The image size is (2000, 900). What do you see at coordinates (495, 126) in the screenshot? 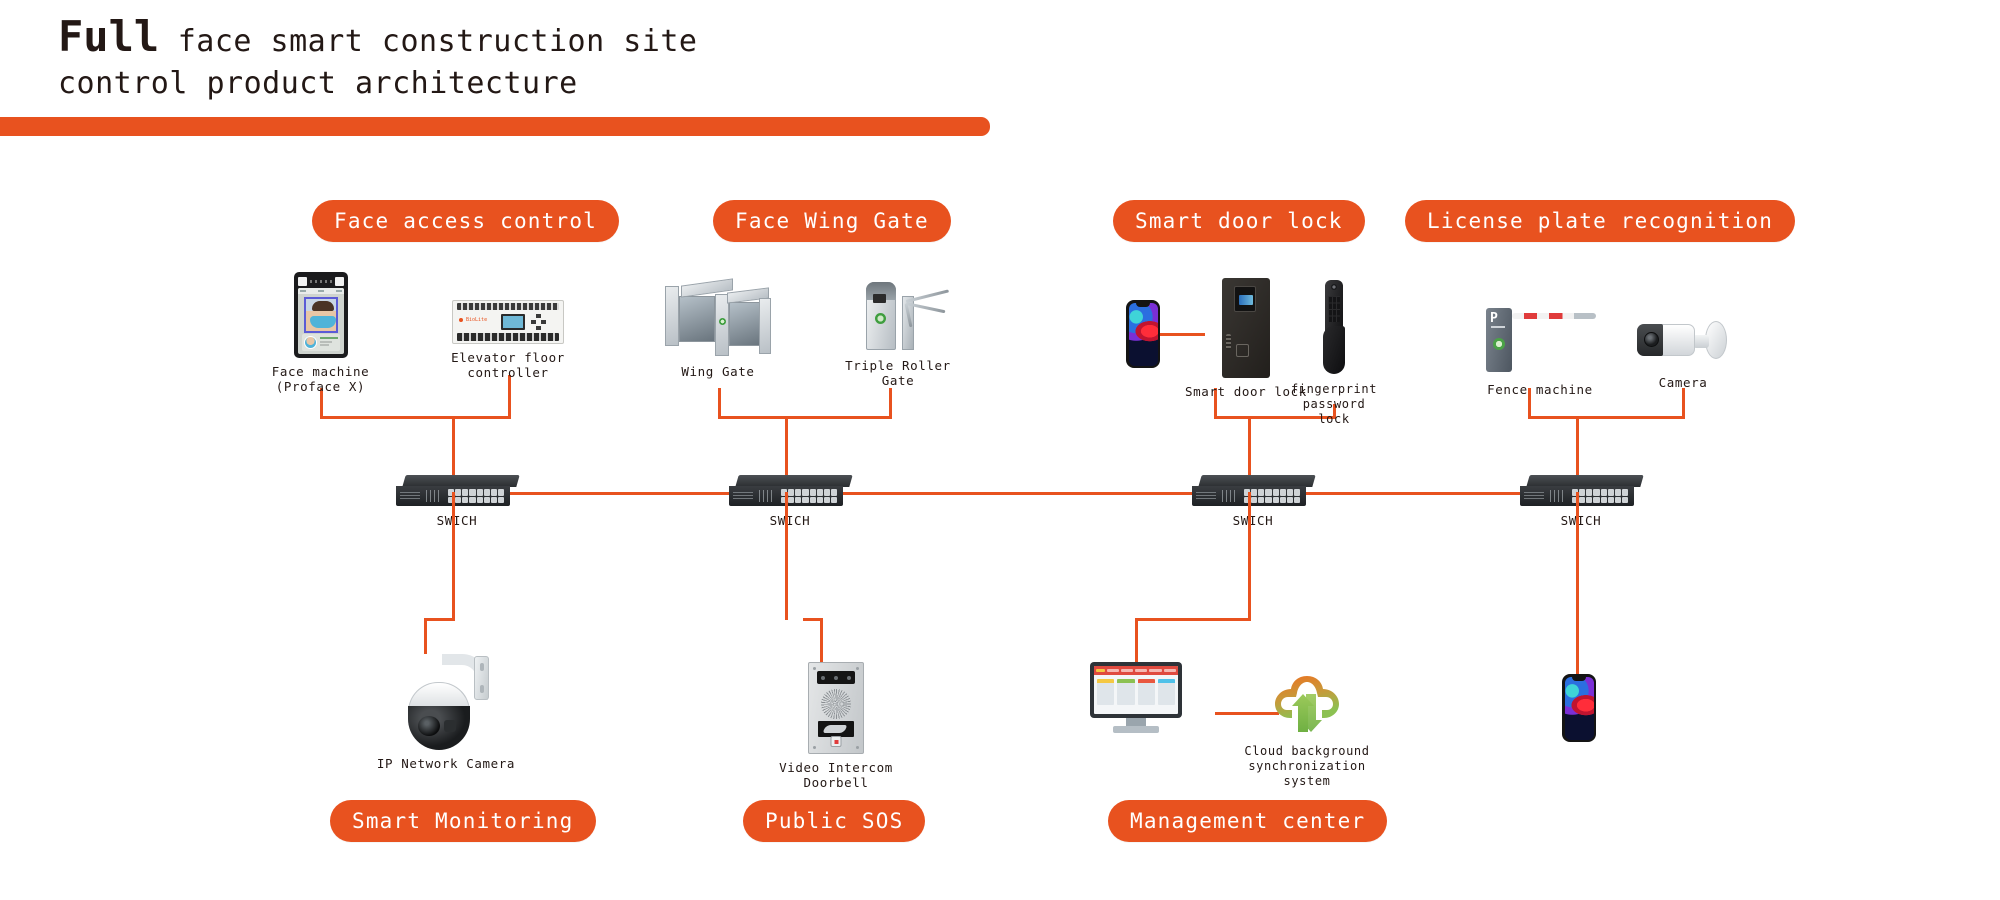
I see `header-accent-bar` at bounding box center [495, 126].